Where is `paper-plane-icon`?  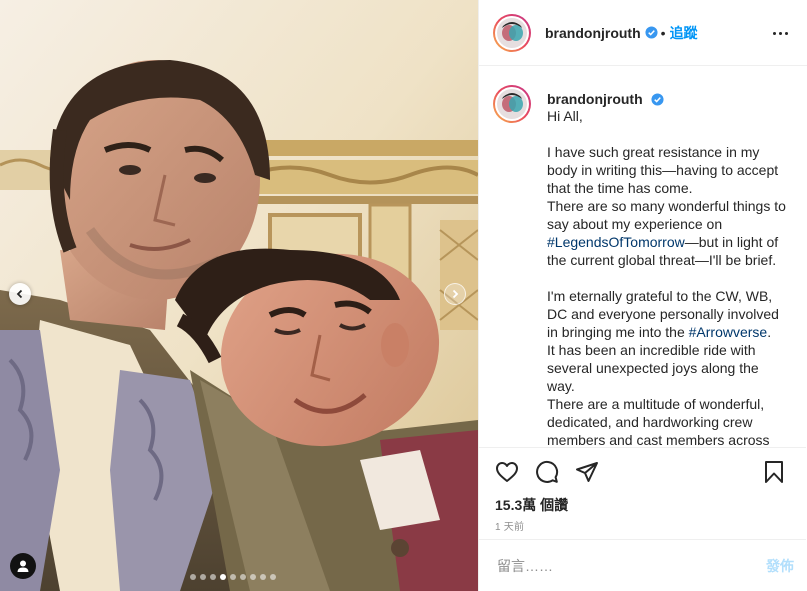
paper-plane-icon is located at coordinates (587, 472).